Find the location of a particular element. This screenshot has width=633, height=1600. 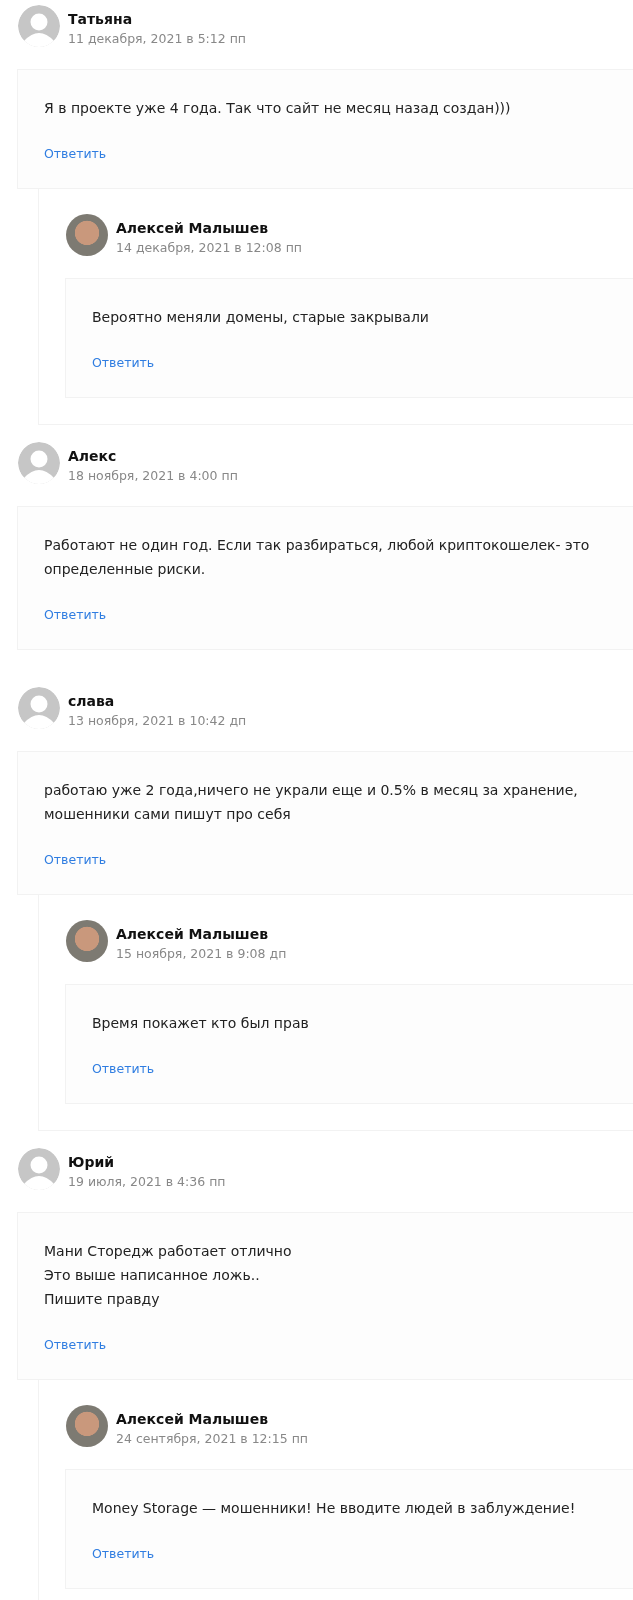

comment-date: 11 декабря, 2021 в 5:12 пп is located at coordinates (157, 39).